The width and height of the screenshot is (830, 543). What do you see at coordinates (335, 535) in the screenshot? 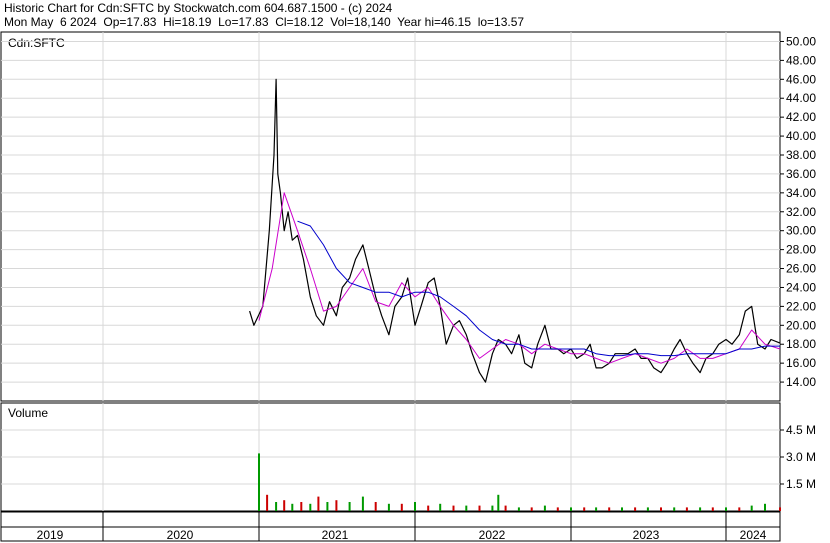
I see `year-label: 2021` at bounding box center [335, 535].